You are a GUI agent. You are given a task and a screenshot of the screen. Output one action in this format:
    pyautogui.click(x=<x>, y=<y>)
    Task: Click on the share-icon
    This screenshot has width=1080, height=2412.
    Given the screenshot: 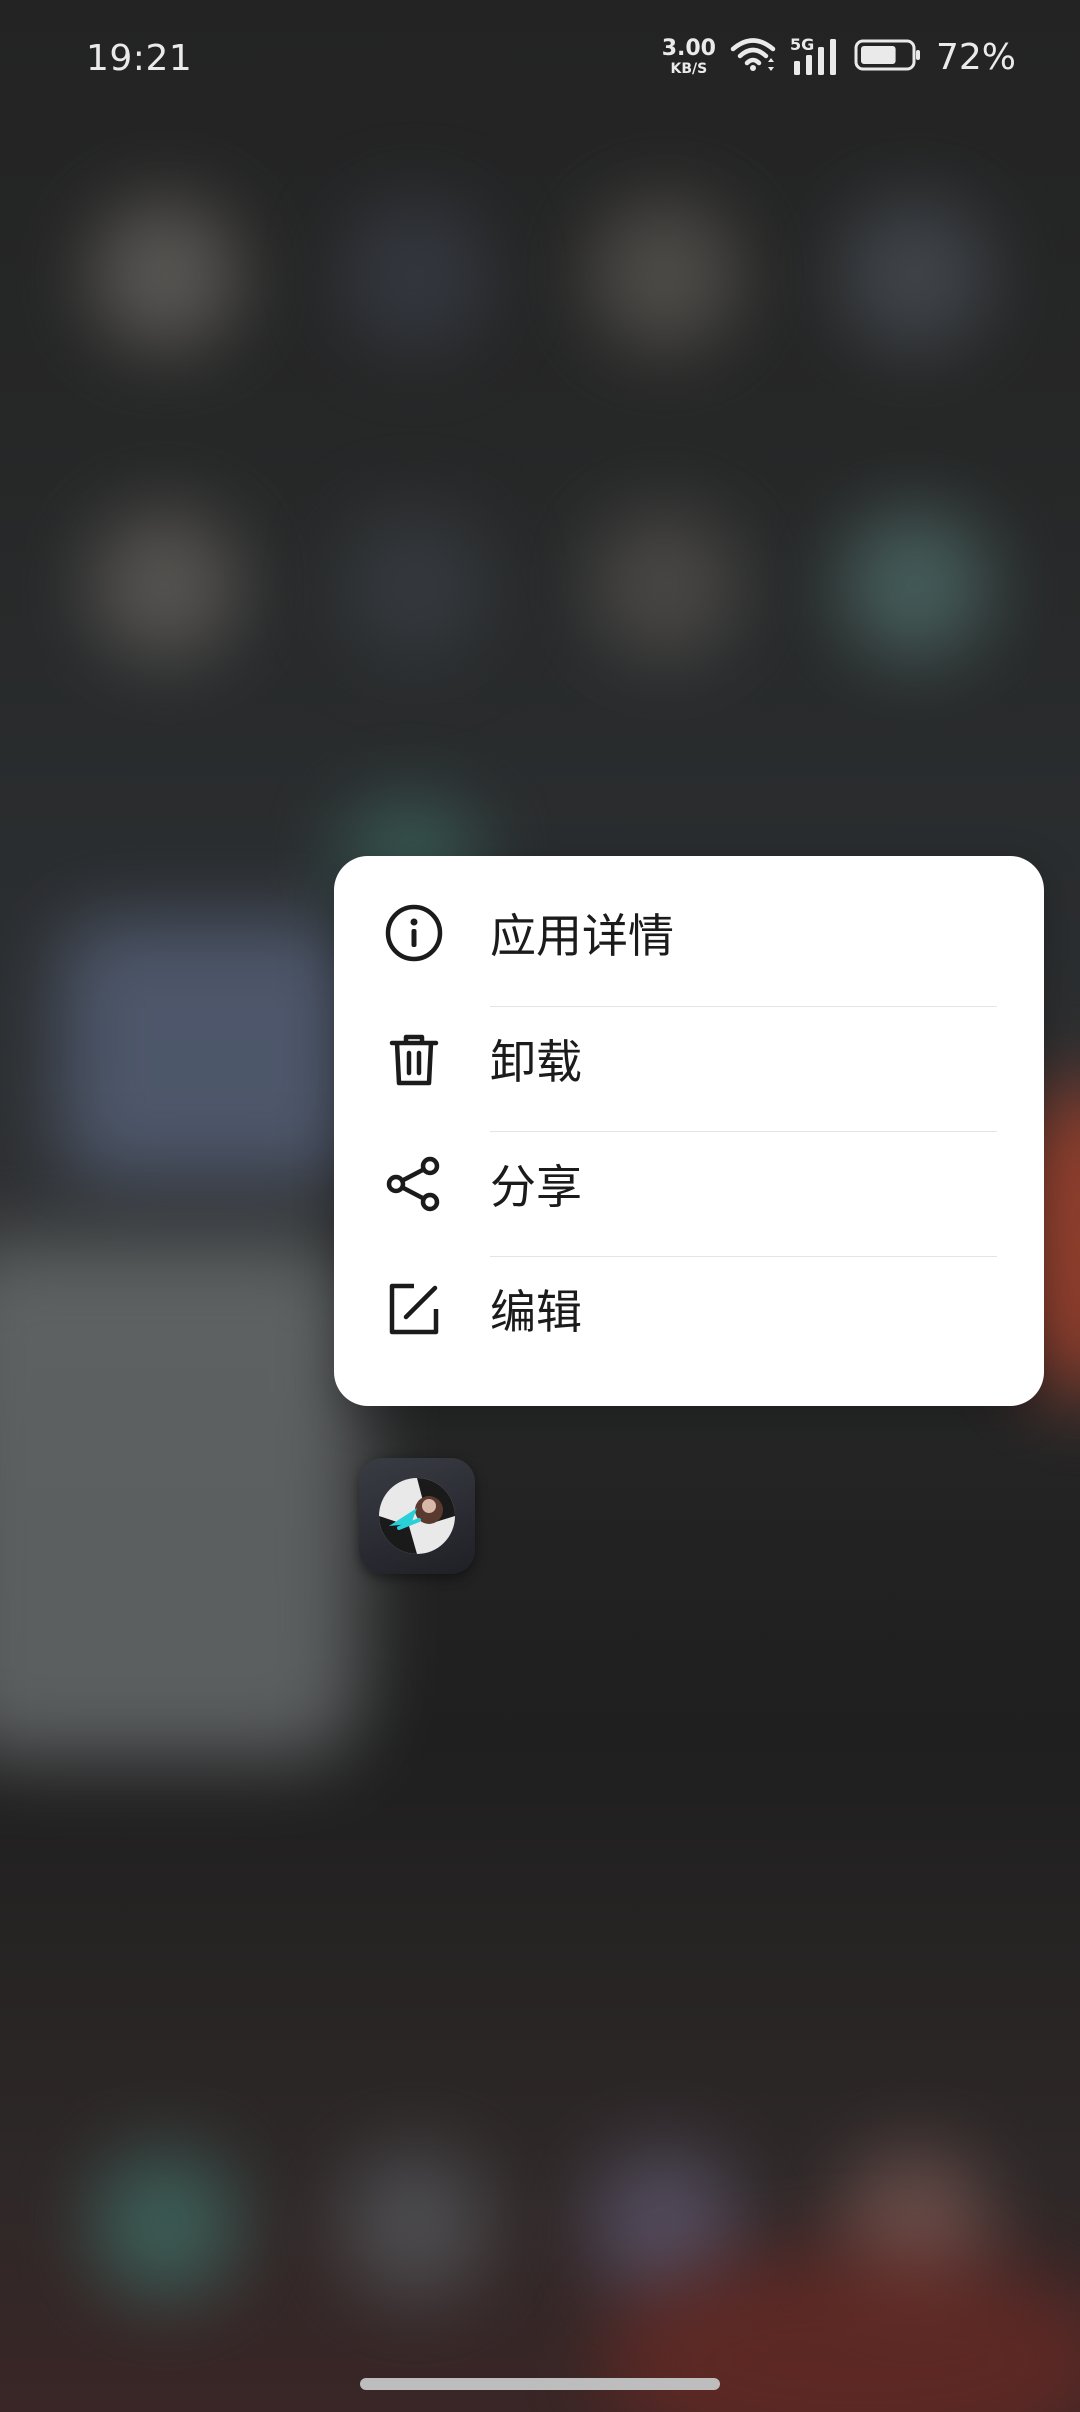 What is the action you would take?
    pyautogui.click(x=414, y=1184)
    